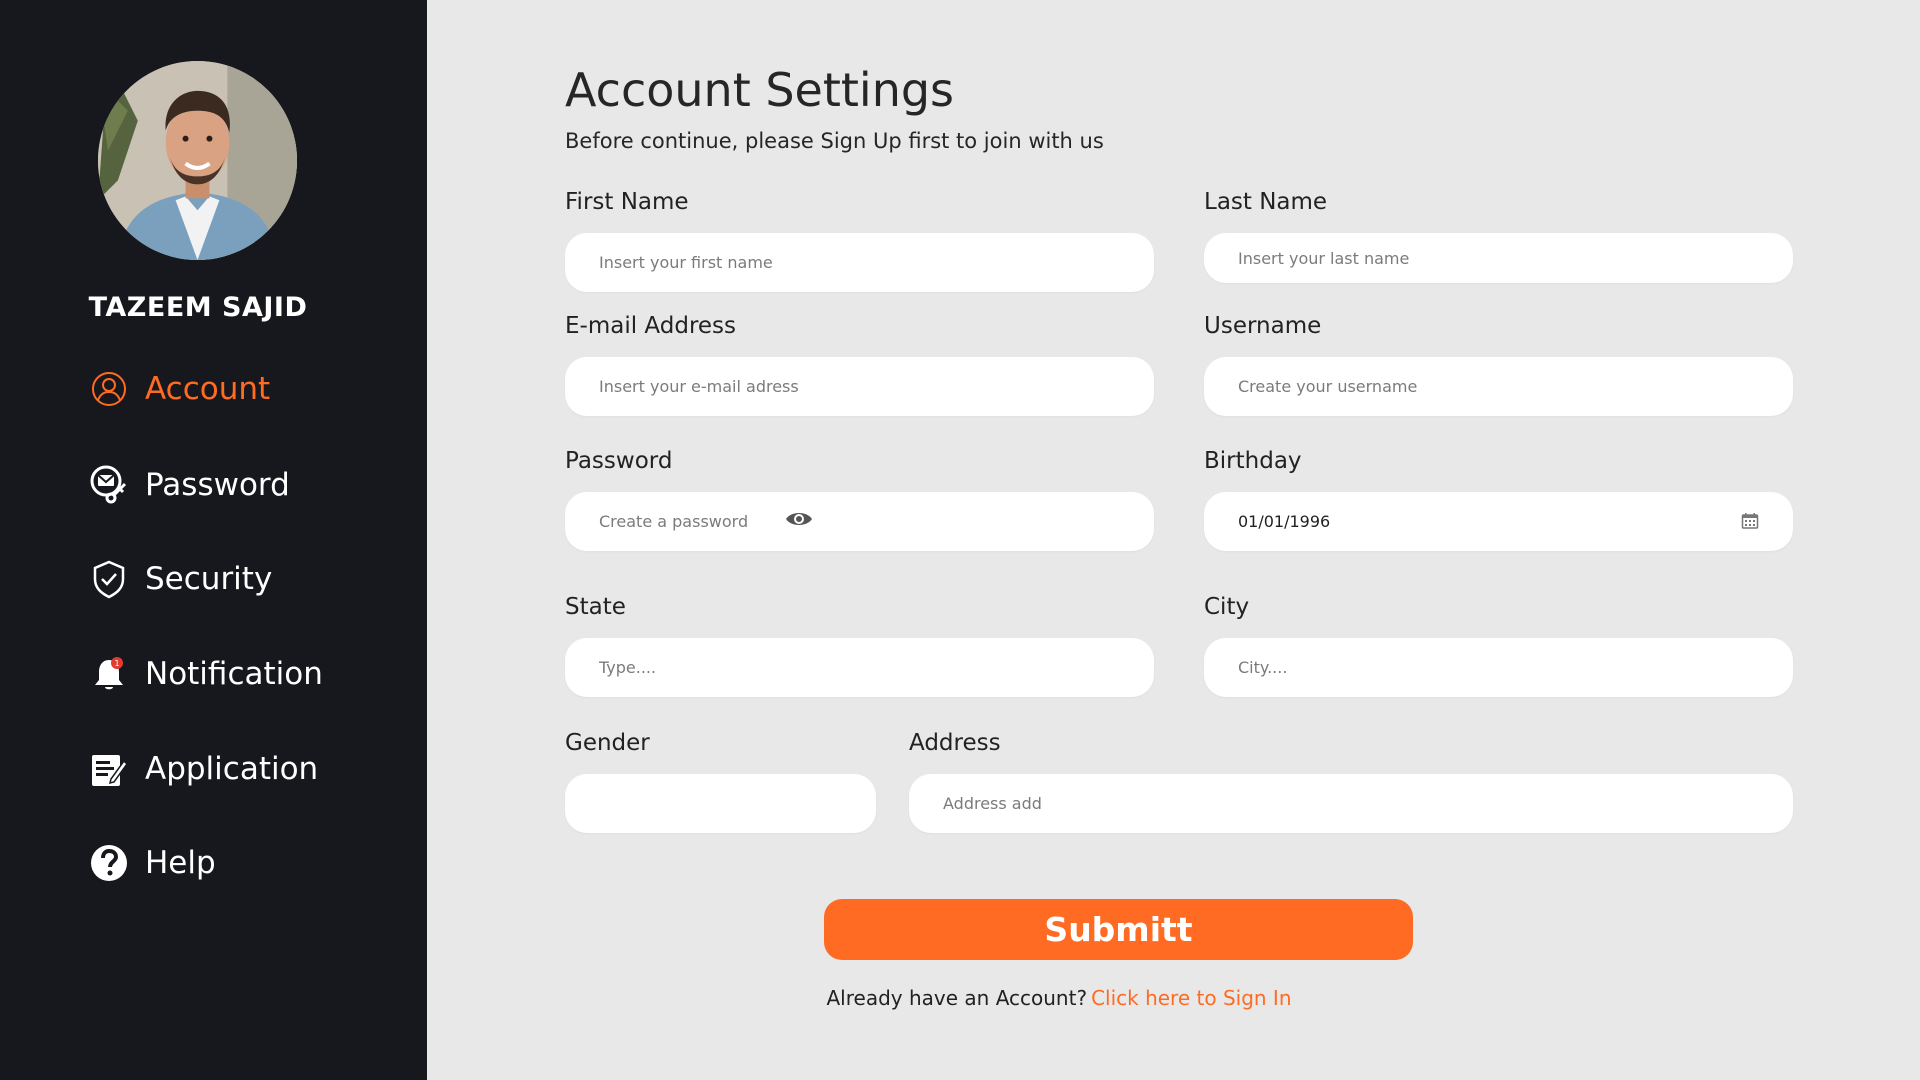 This screenshot has height=1080, width=1920. I want to click on address-label: Address, so click(955, 743).